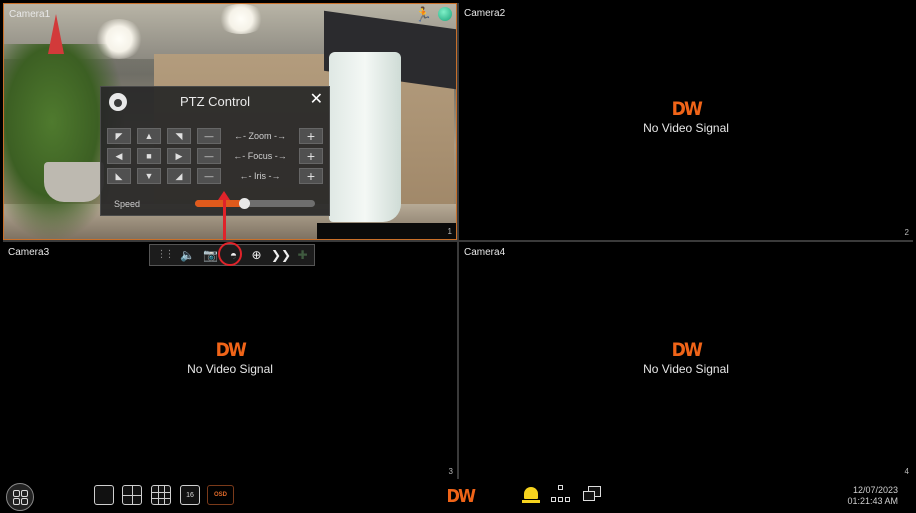  What do you see at coordinates (230, 254) in the screenshot?
I see `annotation-circle` at bounding box center [230, 254].